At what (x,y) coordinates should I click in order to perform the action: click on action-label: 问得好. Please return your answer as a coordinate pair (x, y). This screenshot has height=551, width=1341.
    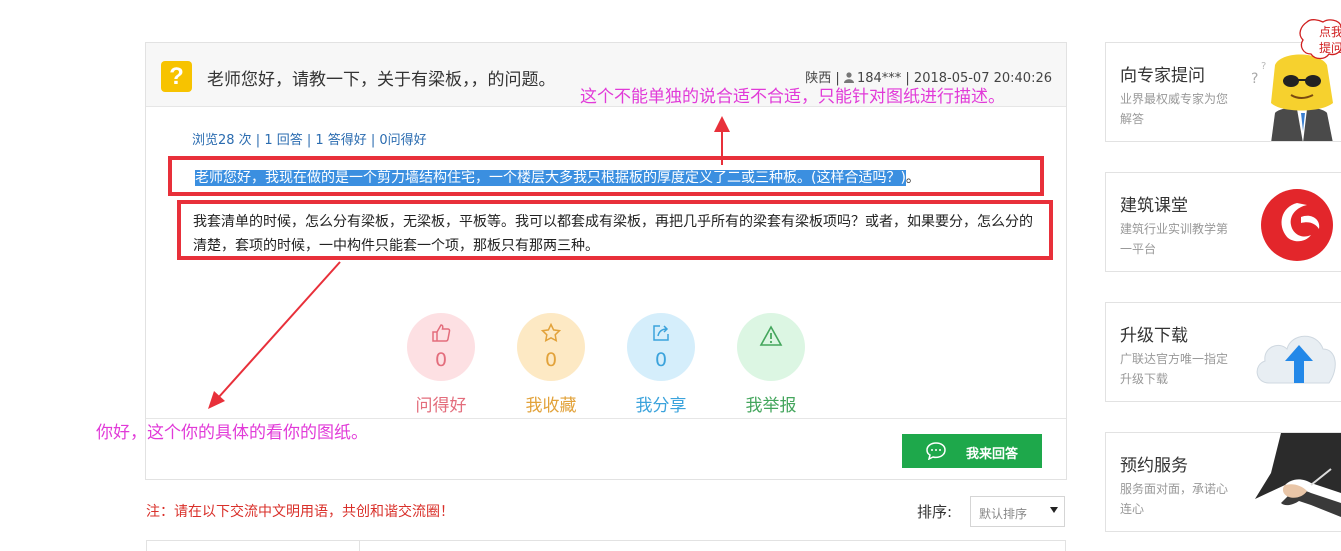
    Looking at the image, I should click on (441, 406).